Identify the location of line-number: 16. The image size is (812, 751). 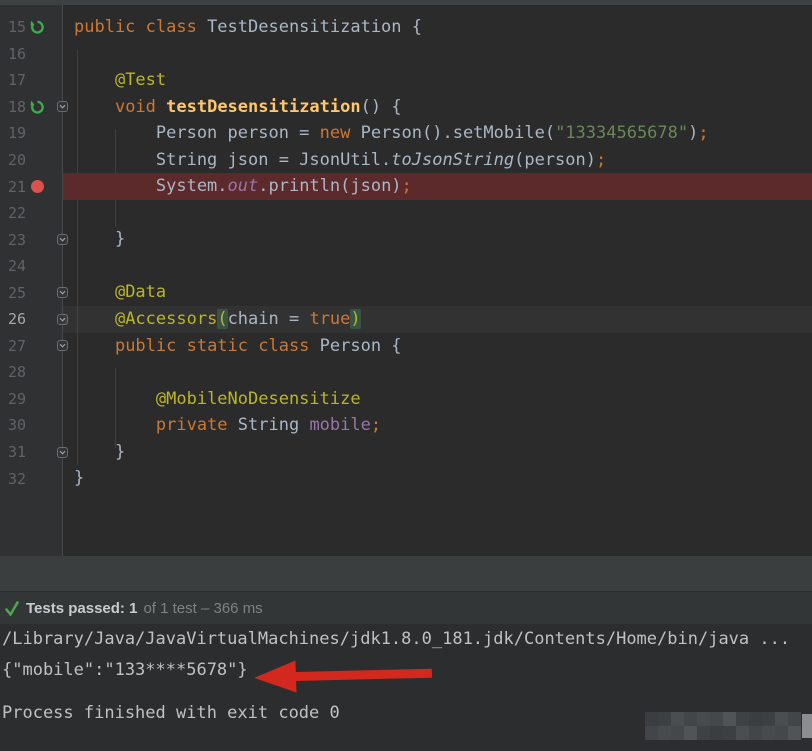
(16, 53).